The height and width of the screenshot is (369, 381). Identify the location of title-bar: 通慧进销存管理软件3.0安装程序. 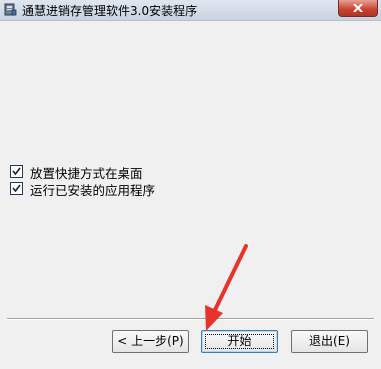
(190, 10).